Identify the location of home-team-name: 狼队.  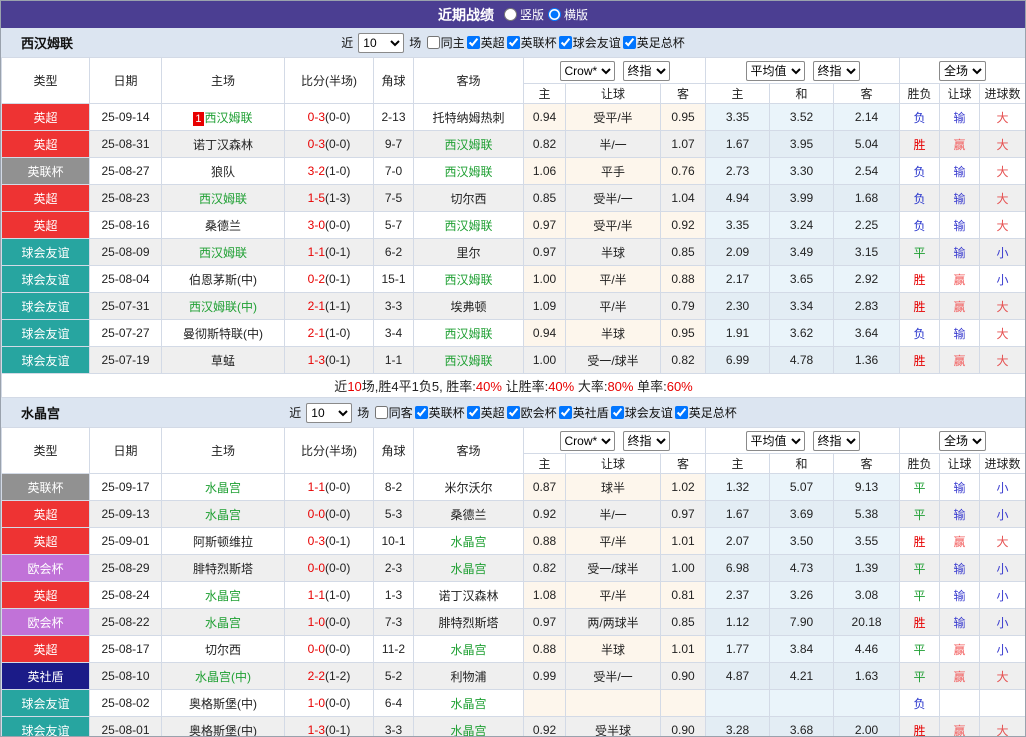
(223, 172).